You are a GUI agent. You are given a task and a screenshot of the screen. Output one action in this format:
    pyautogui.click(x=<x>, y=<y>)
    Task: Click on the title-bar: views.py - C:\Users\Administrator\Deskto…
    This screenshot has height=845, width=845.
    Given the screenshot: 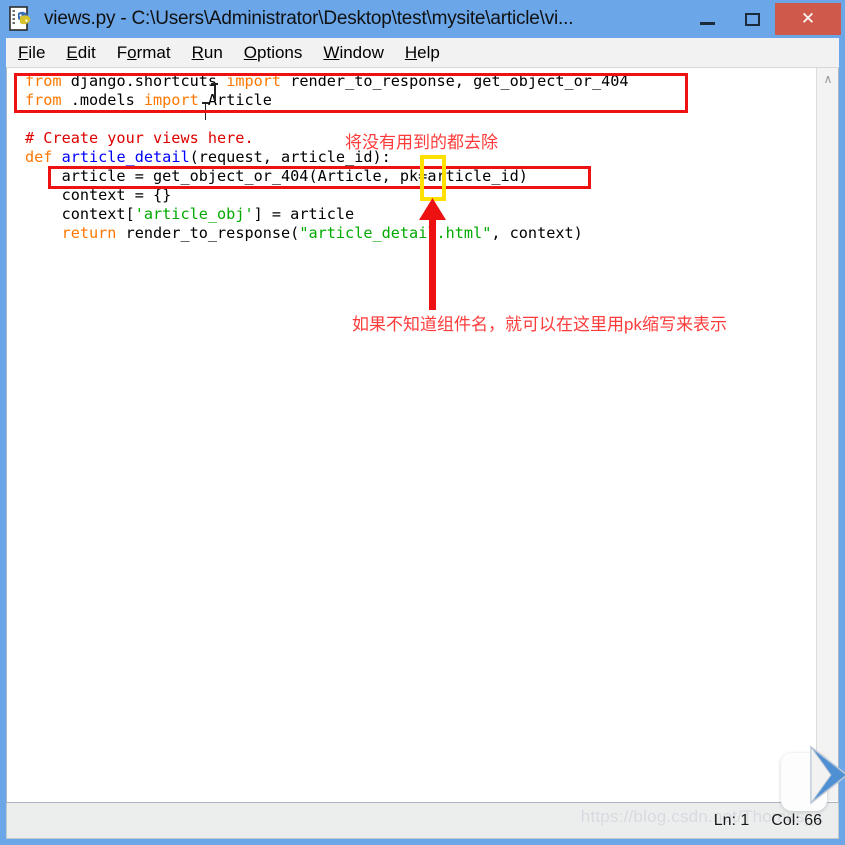 What is the action you would take?
    pyautogui.click(x=422, y=19)
    